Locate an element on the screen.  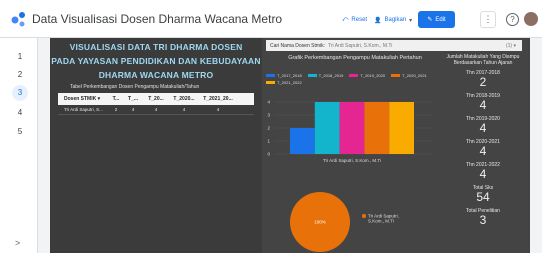
legend-item: T_2017_2018 is located at coordinates (284, 75).